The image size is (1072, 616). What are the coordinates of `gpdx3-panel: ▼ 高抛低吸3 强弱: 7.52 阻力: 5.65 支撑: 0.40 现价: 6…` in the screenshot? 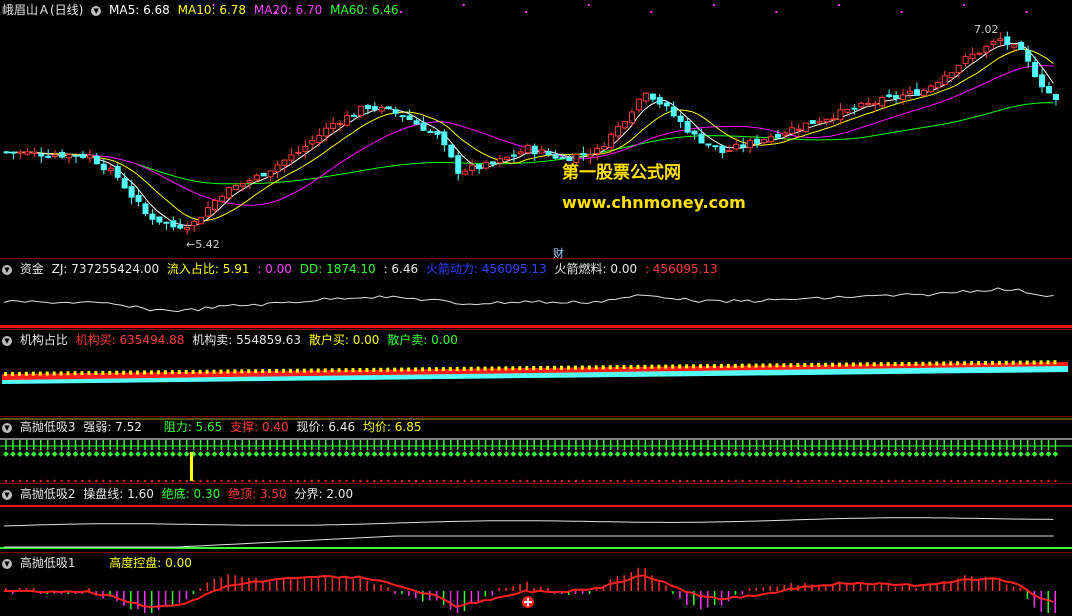 It's located at (536, 450).